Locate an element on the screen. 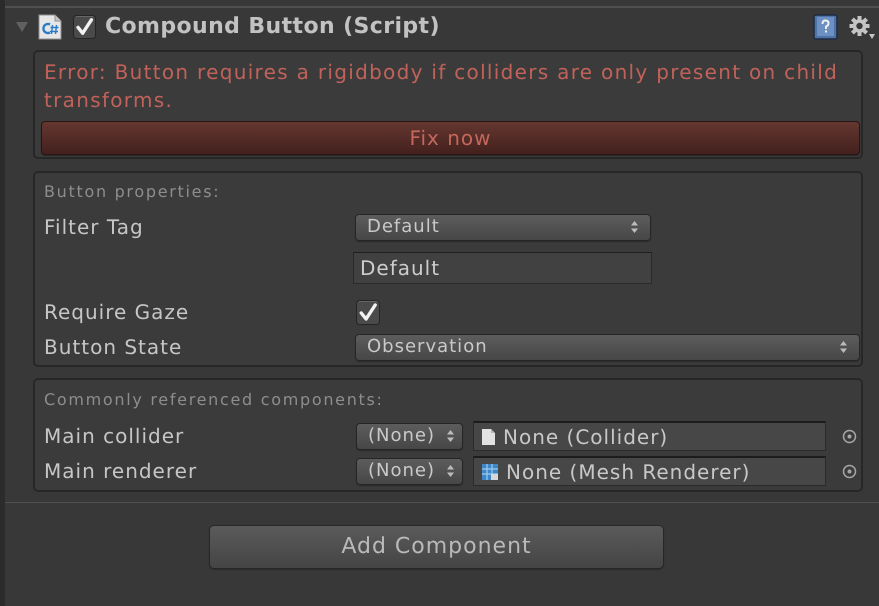 The height and width of the screenshot is (606, 879). tag-text-field: Default is located at coordinates (502, 268).